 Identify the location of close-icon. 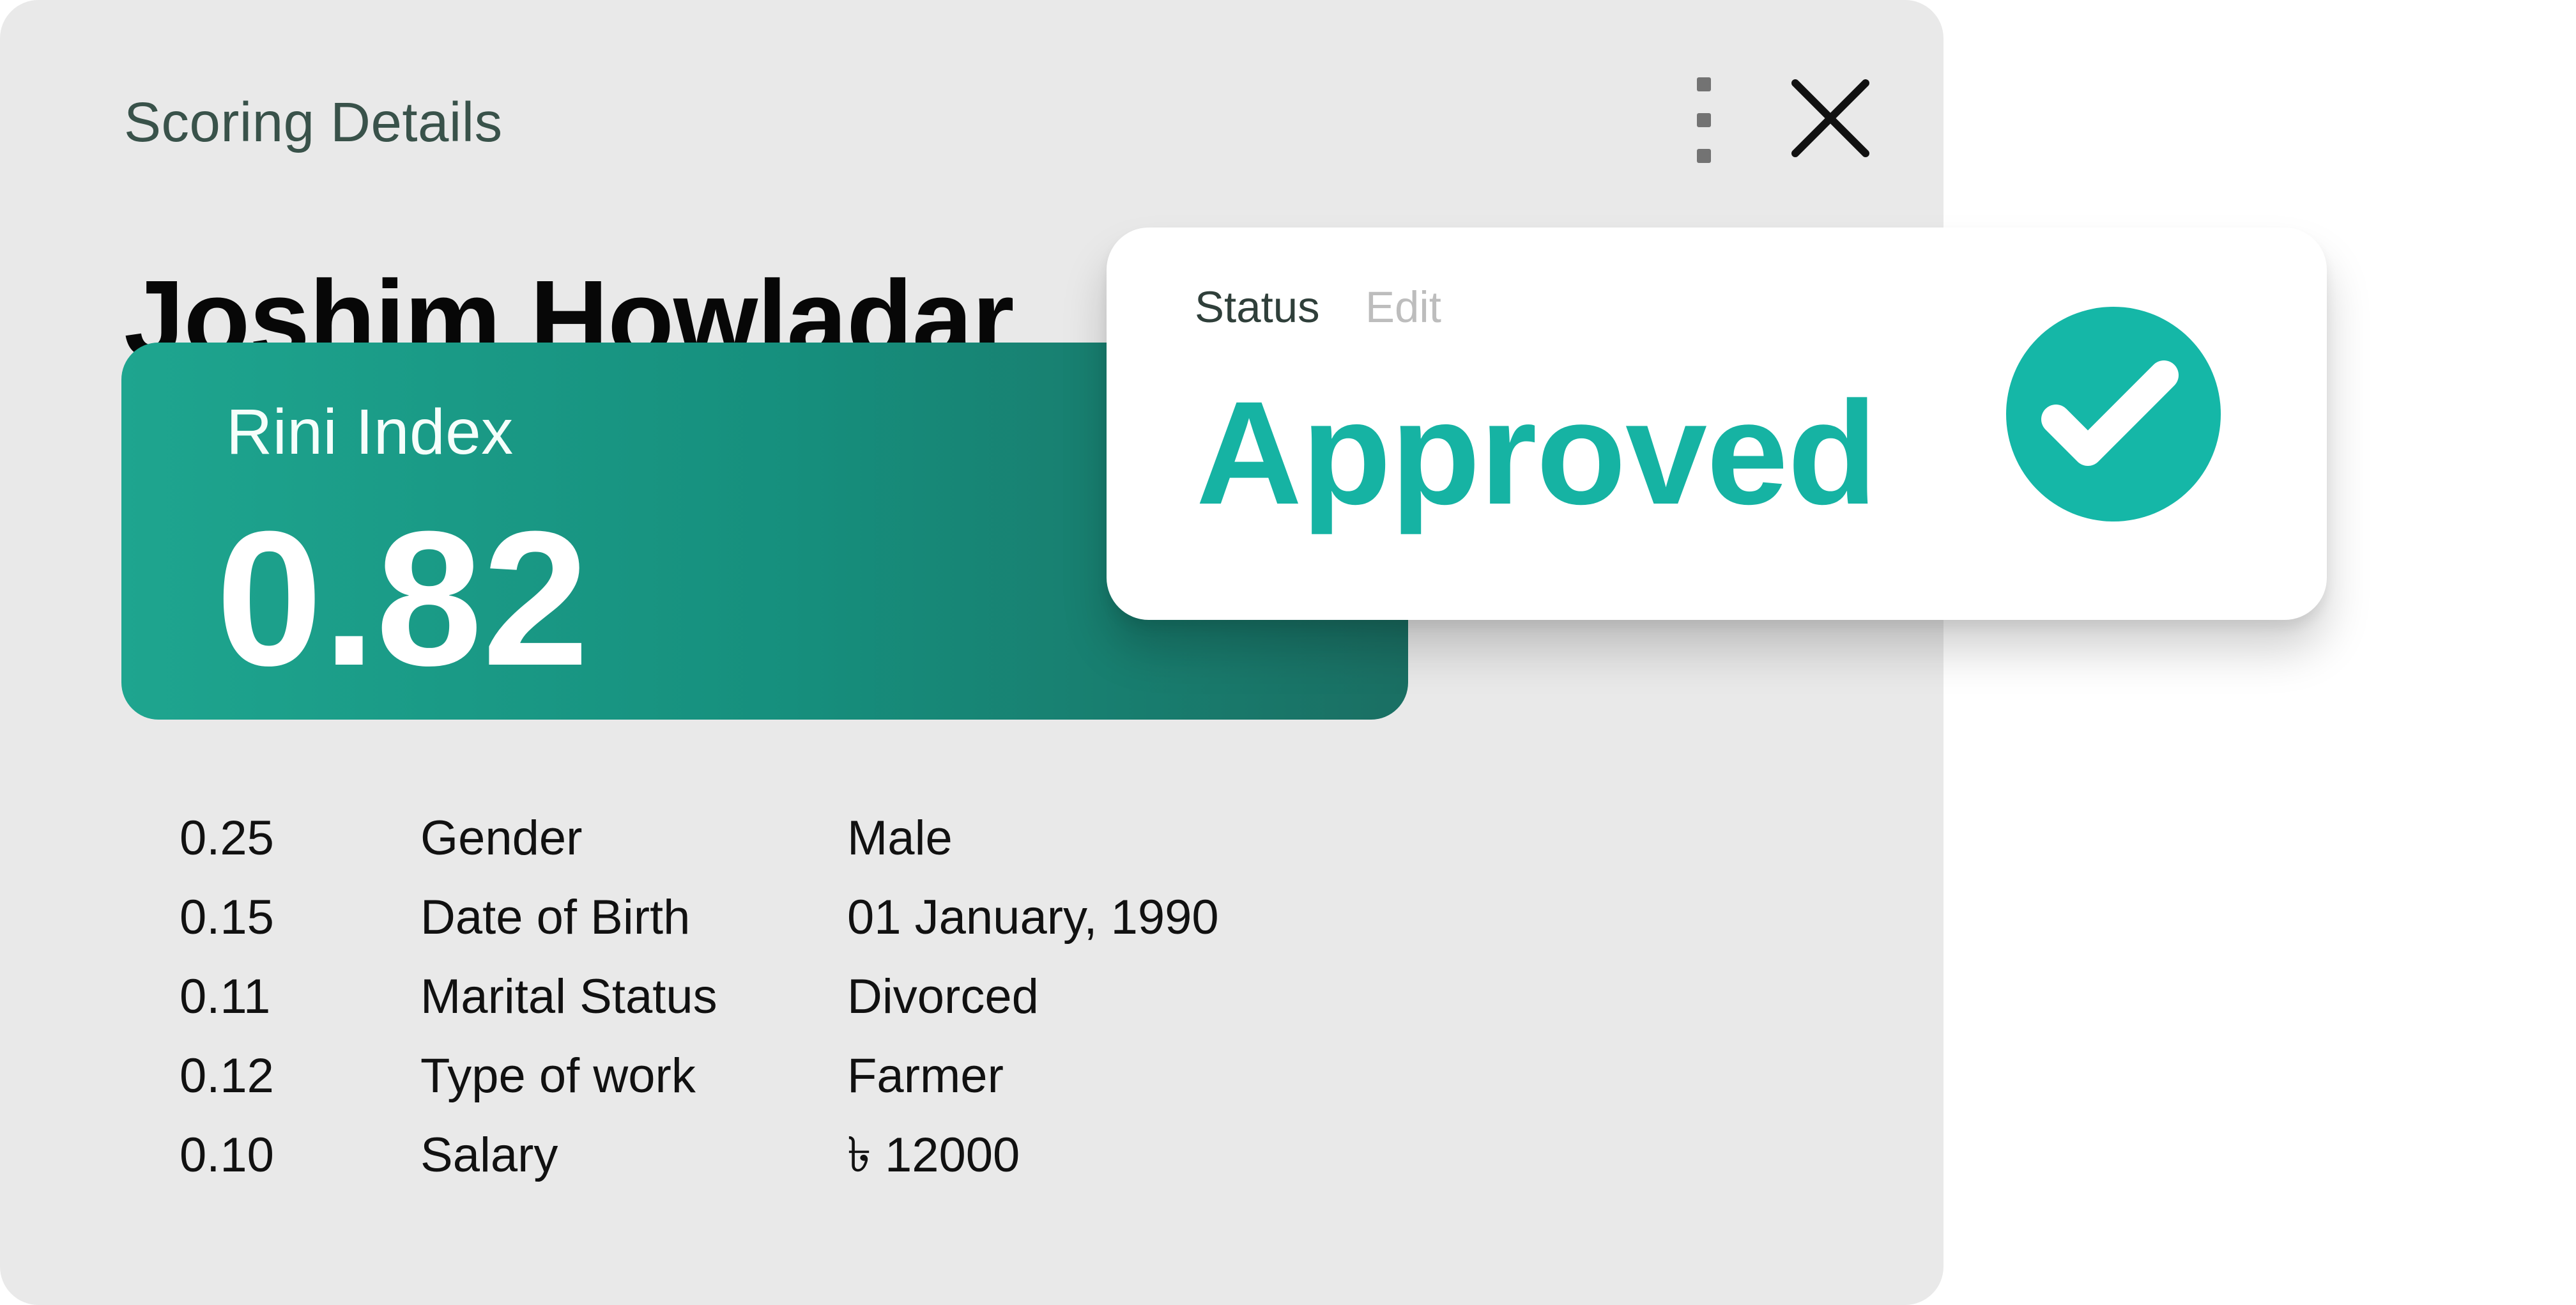
(1830, 118).